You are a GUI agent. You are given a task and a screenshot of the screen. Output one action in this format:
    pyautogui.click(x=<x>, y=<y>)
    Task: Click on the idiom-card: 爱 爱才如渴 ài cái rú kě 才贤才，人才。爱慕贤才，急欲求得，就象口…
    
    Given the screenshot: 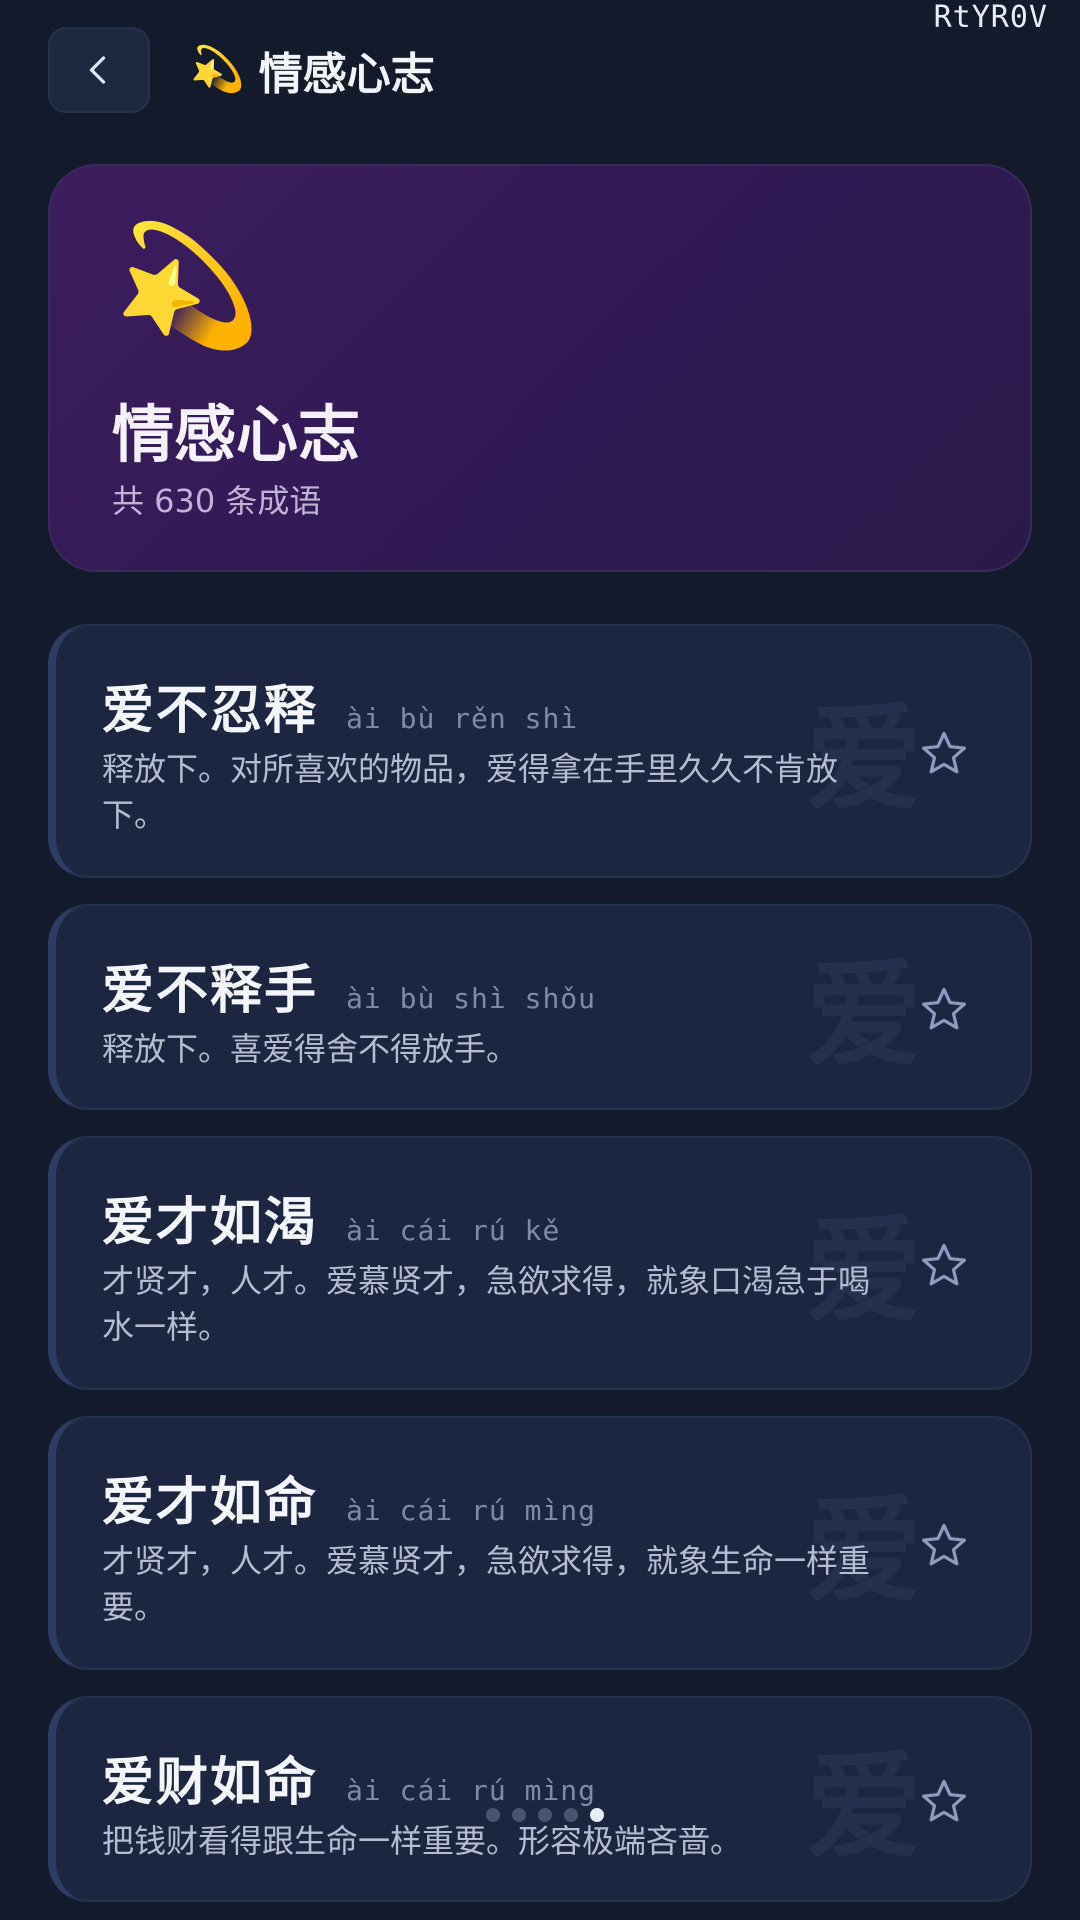 What is the action you would take?
    pyautogui.click(x=540, y=1263)
    